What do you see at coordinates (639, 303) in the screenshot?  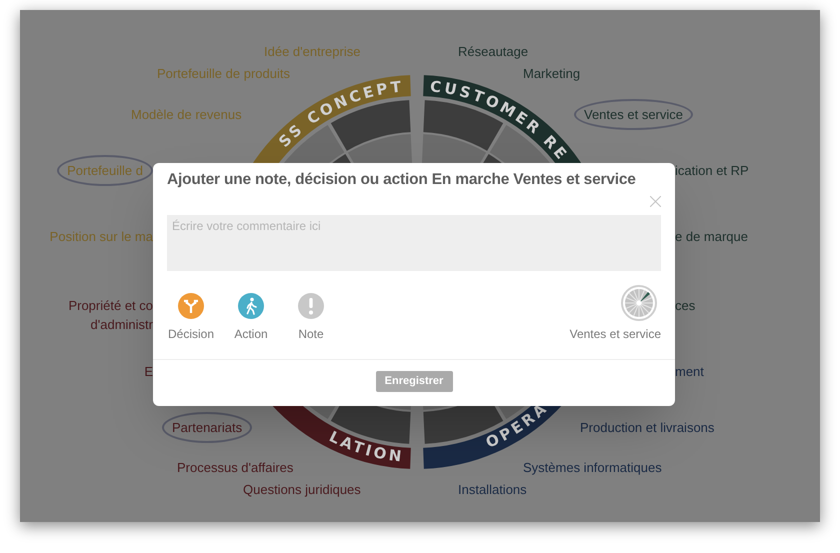 I see `wheel-icon` at bounding box center [639, 303].